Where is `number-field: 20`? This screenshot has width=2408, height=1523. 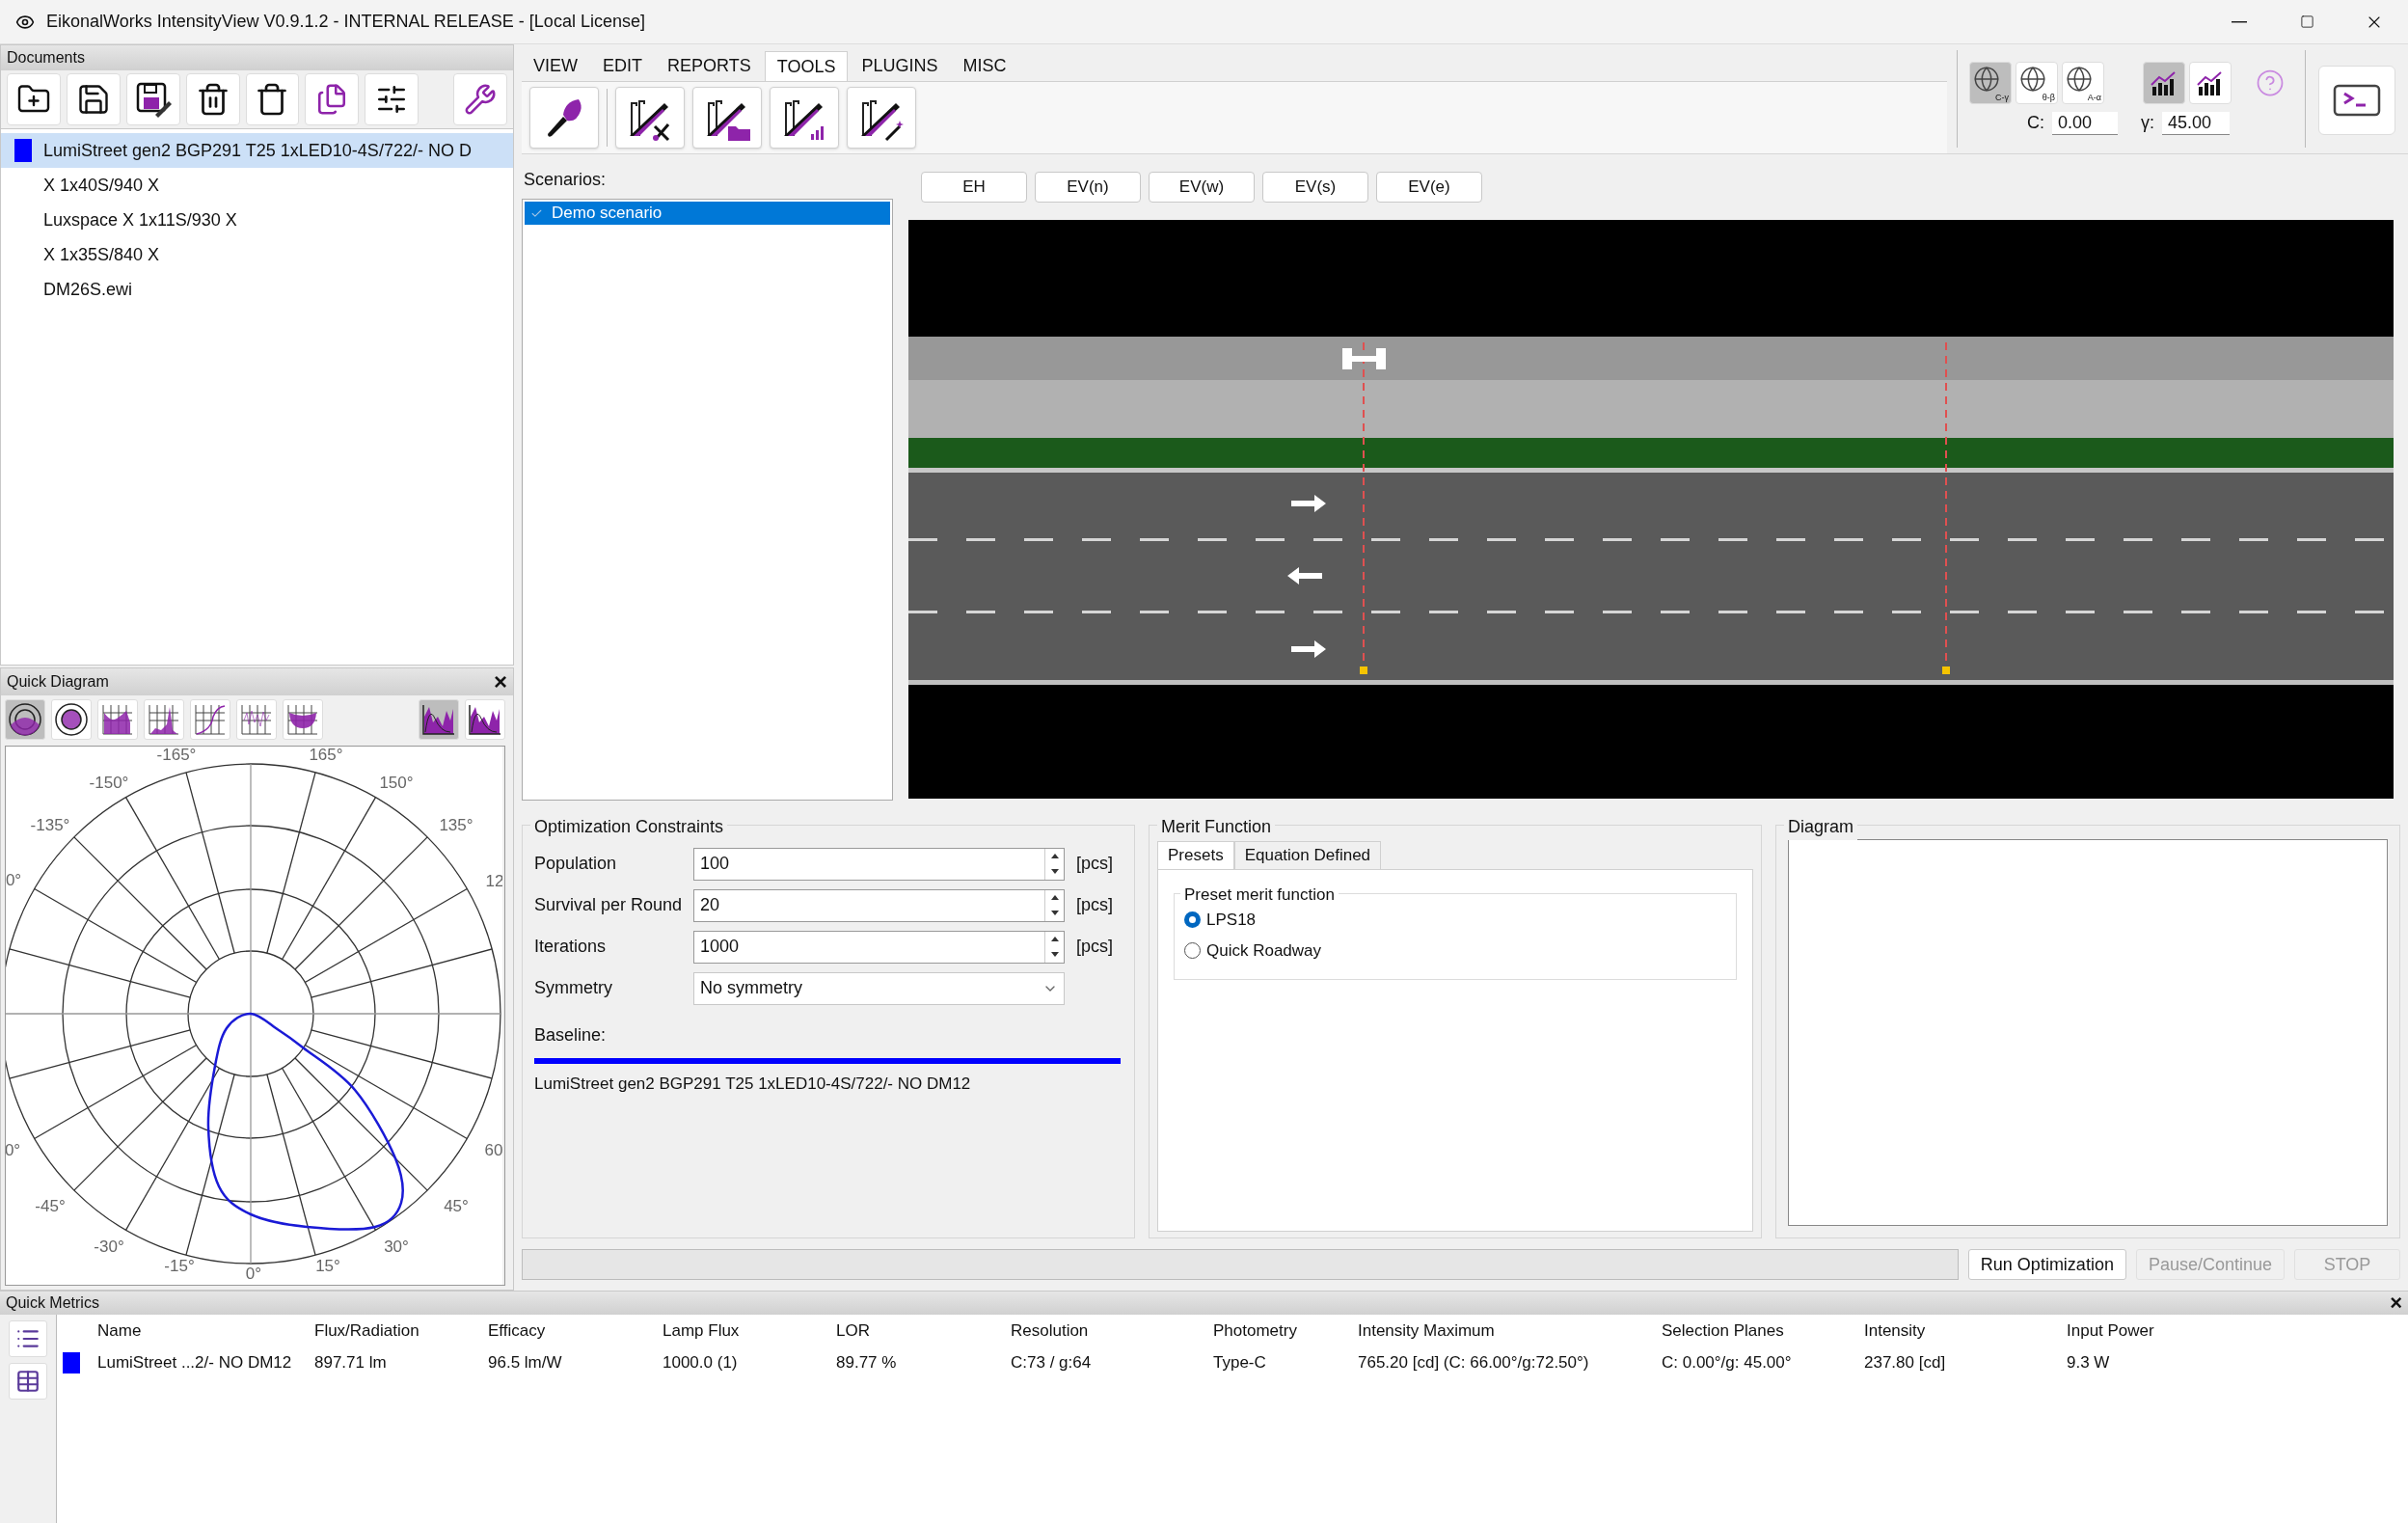 number-field: 20 is located at coordinates (879, 905).